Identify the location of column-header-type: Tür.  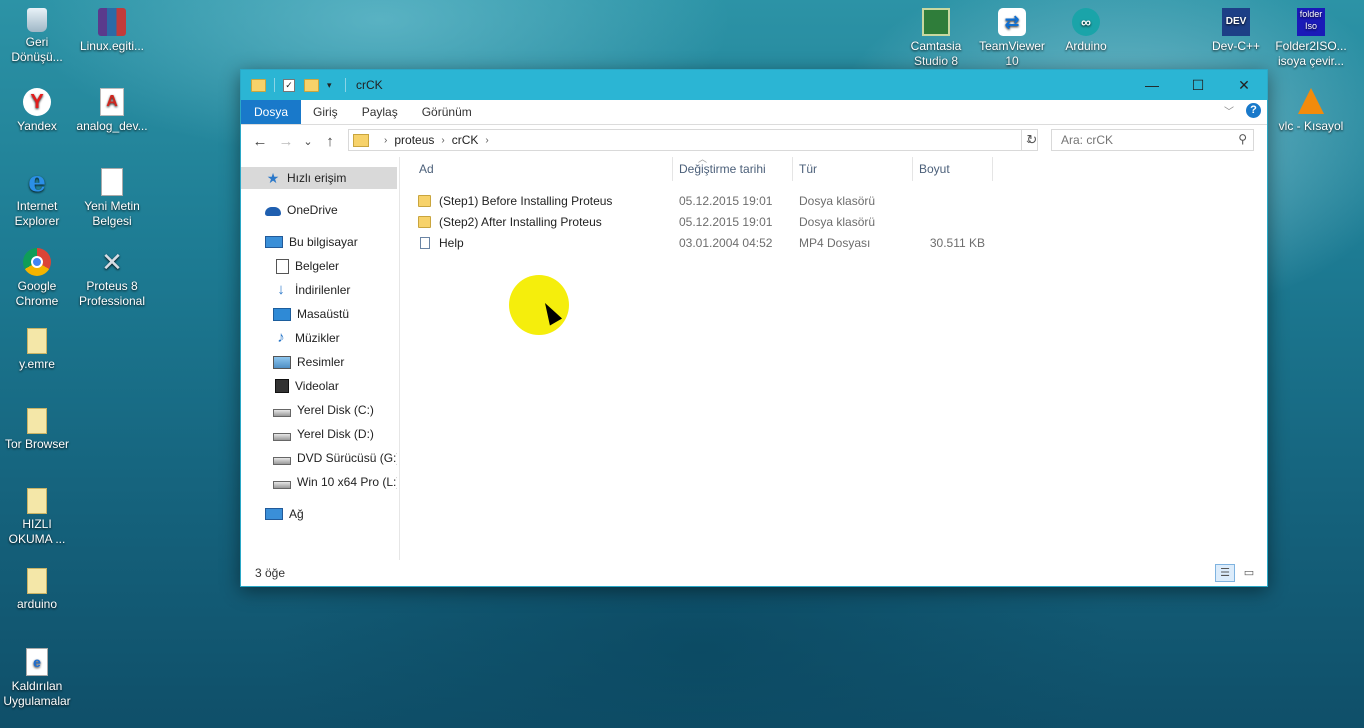
(853, 169).